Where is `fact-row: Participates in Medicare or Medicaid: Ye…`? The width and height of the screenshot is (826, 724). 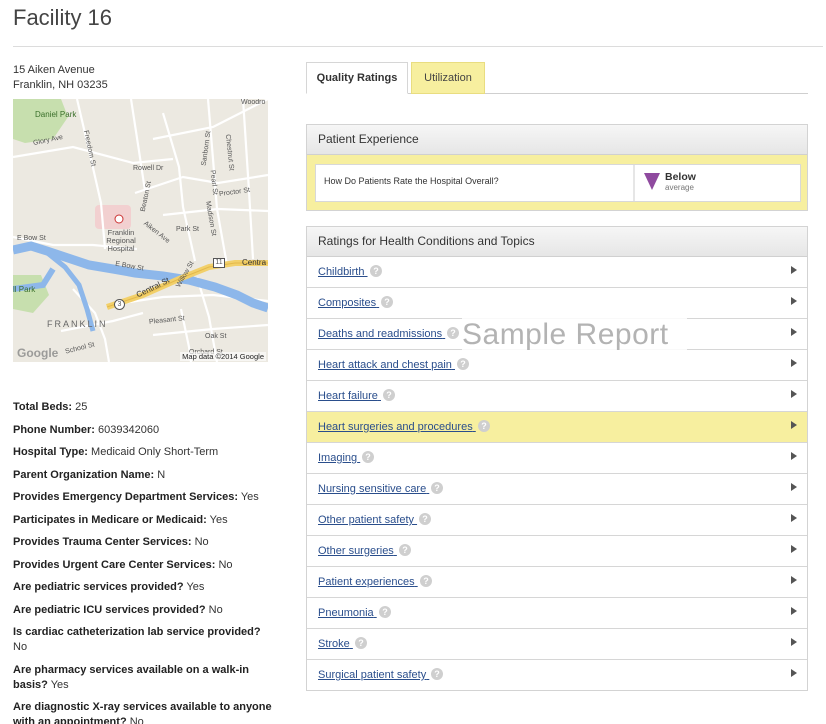 fact-row: Participates in Medicare or Medicaid: Ye… is located at coordinates (144, 520).